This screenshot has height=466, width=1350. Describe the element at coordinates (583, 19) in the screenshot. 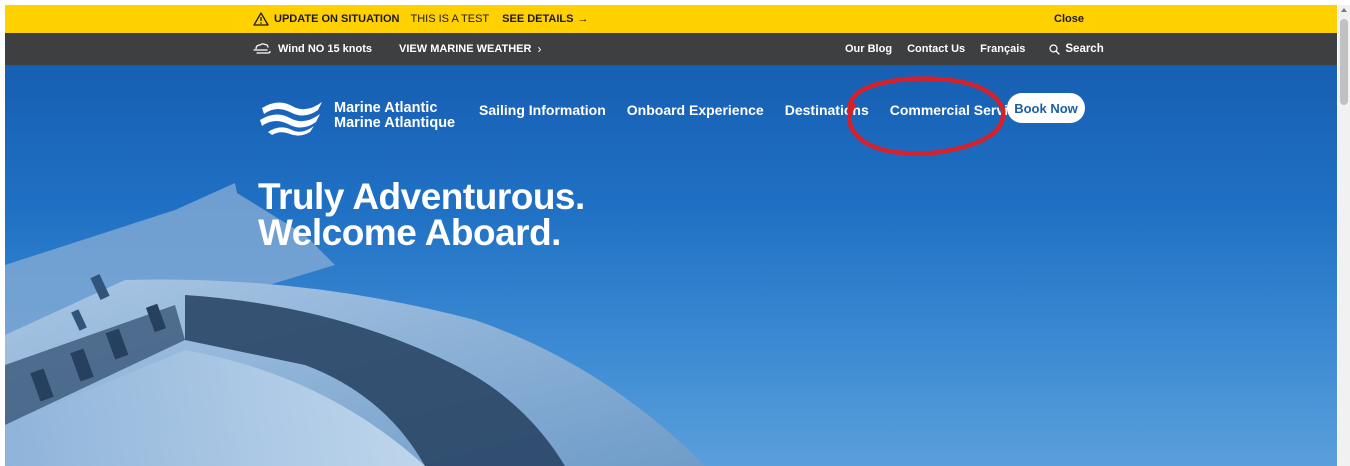

I see `arrow-right-icon: →` at that location.